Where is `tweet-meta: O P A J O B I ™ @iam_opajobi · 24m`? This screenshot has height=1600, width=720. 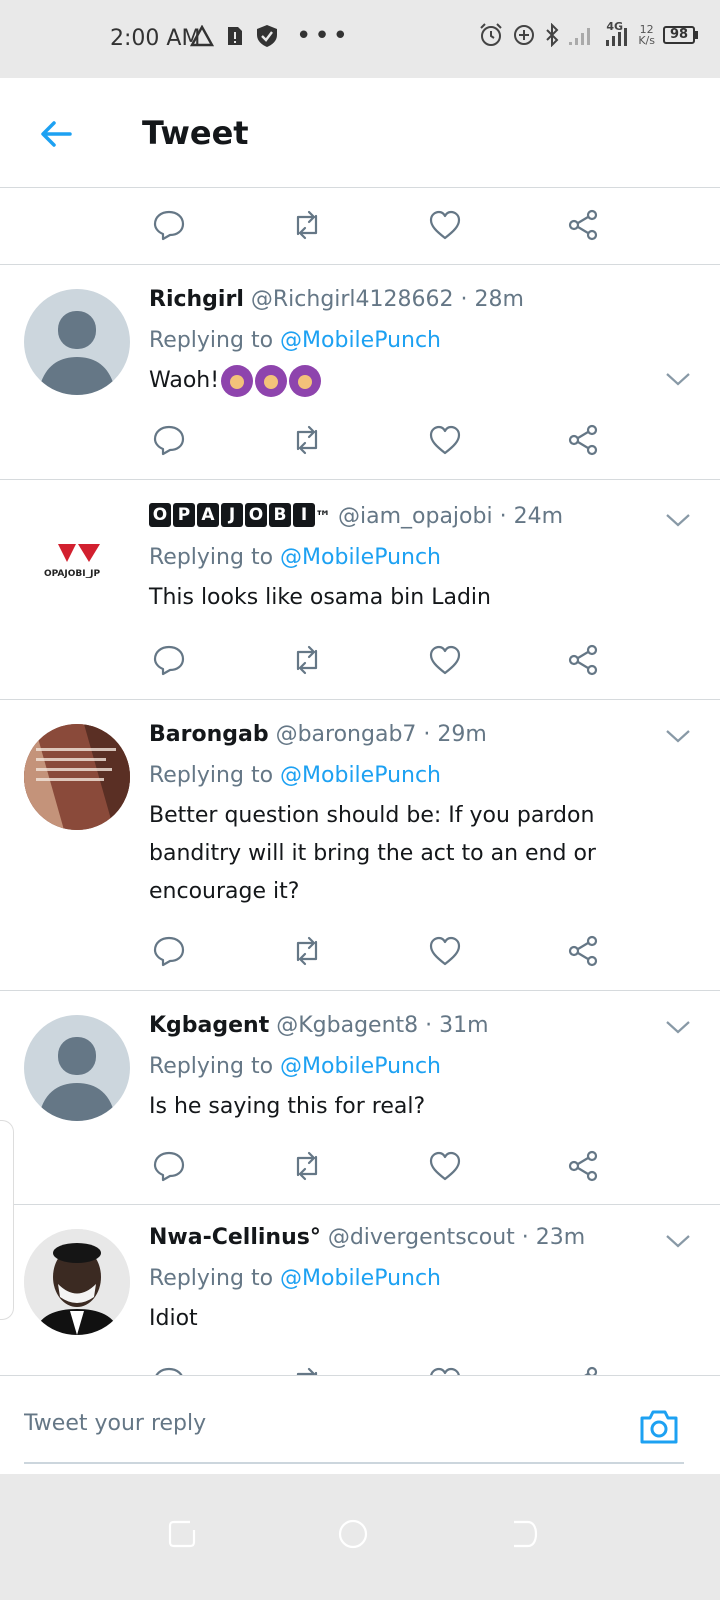
tweet-meta: O P A J O B I ™ @iam_opajobi · 24m is located at coordinates (414, 517).